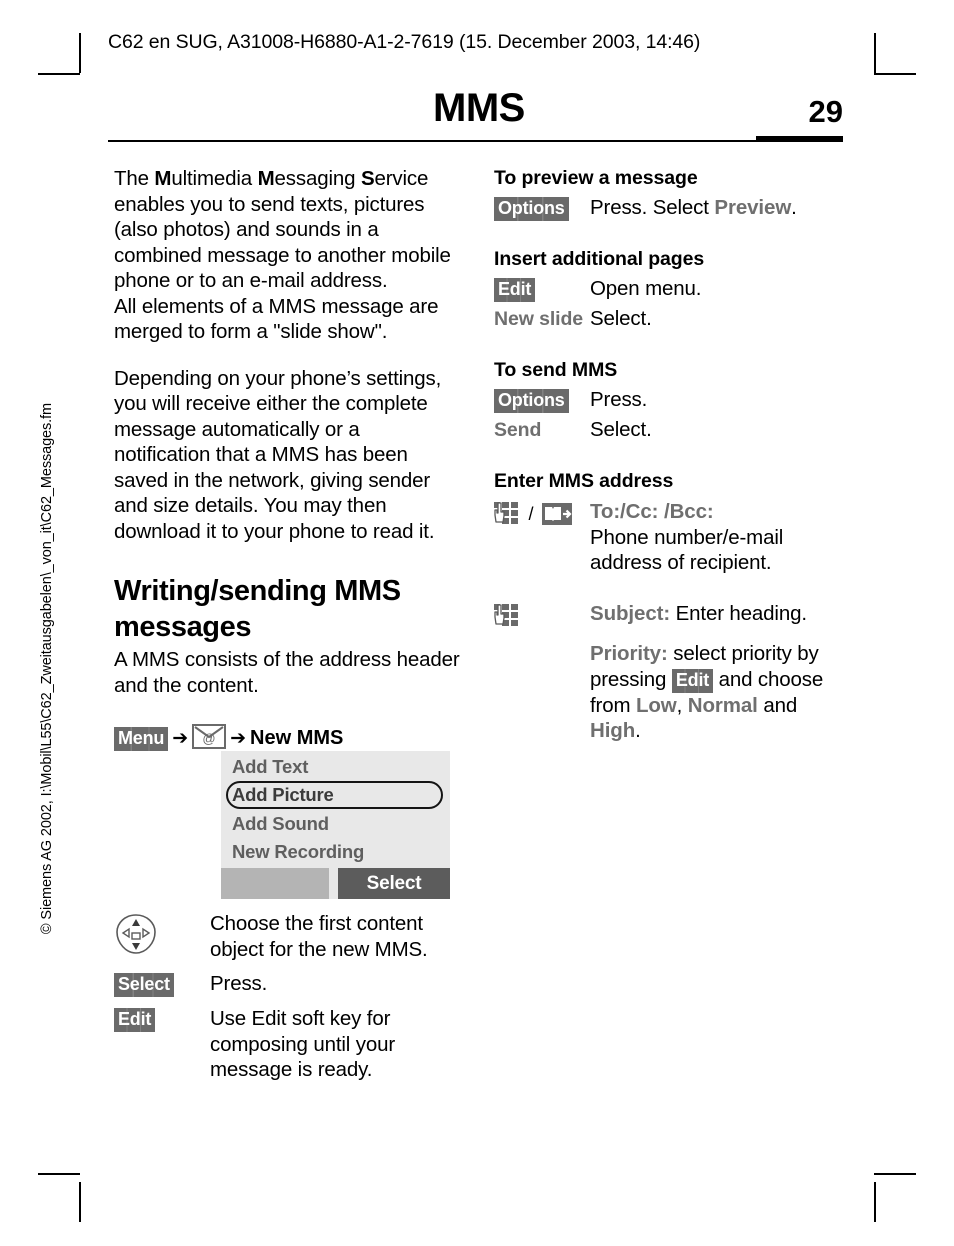 The width and height of the screenshot is (954, 1246). I want to click on step-desc-press: Press., so click(239, 983).